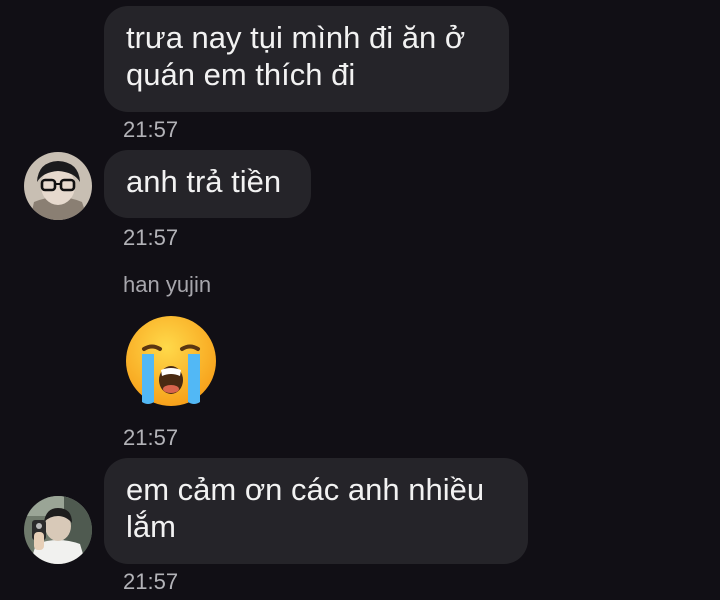 This screenshot has height=600, width=720. I want to click on message-bubble: anh trả tiền, so click(207, 184).